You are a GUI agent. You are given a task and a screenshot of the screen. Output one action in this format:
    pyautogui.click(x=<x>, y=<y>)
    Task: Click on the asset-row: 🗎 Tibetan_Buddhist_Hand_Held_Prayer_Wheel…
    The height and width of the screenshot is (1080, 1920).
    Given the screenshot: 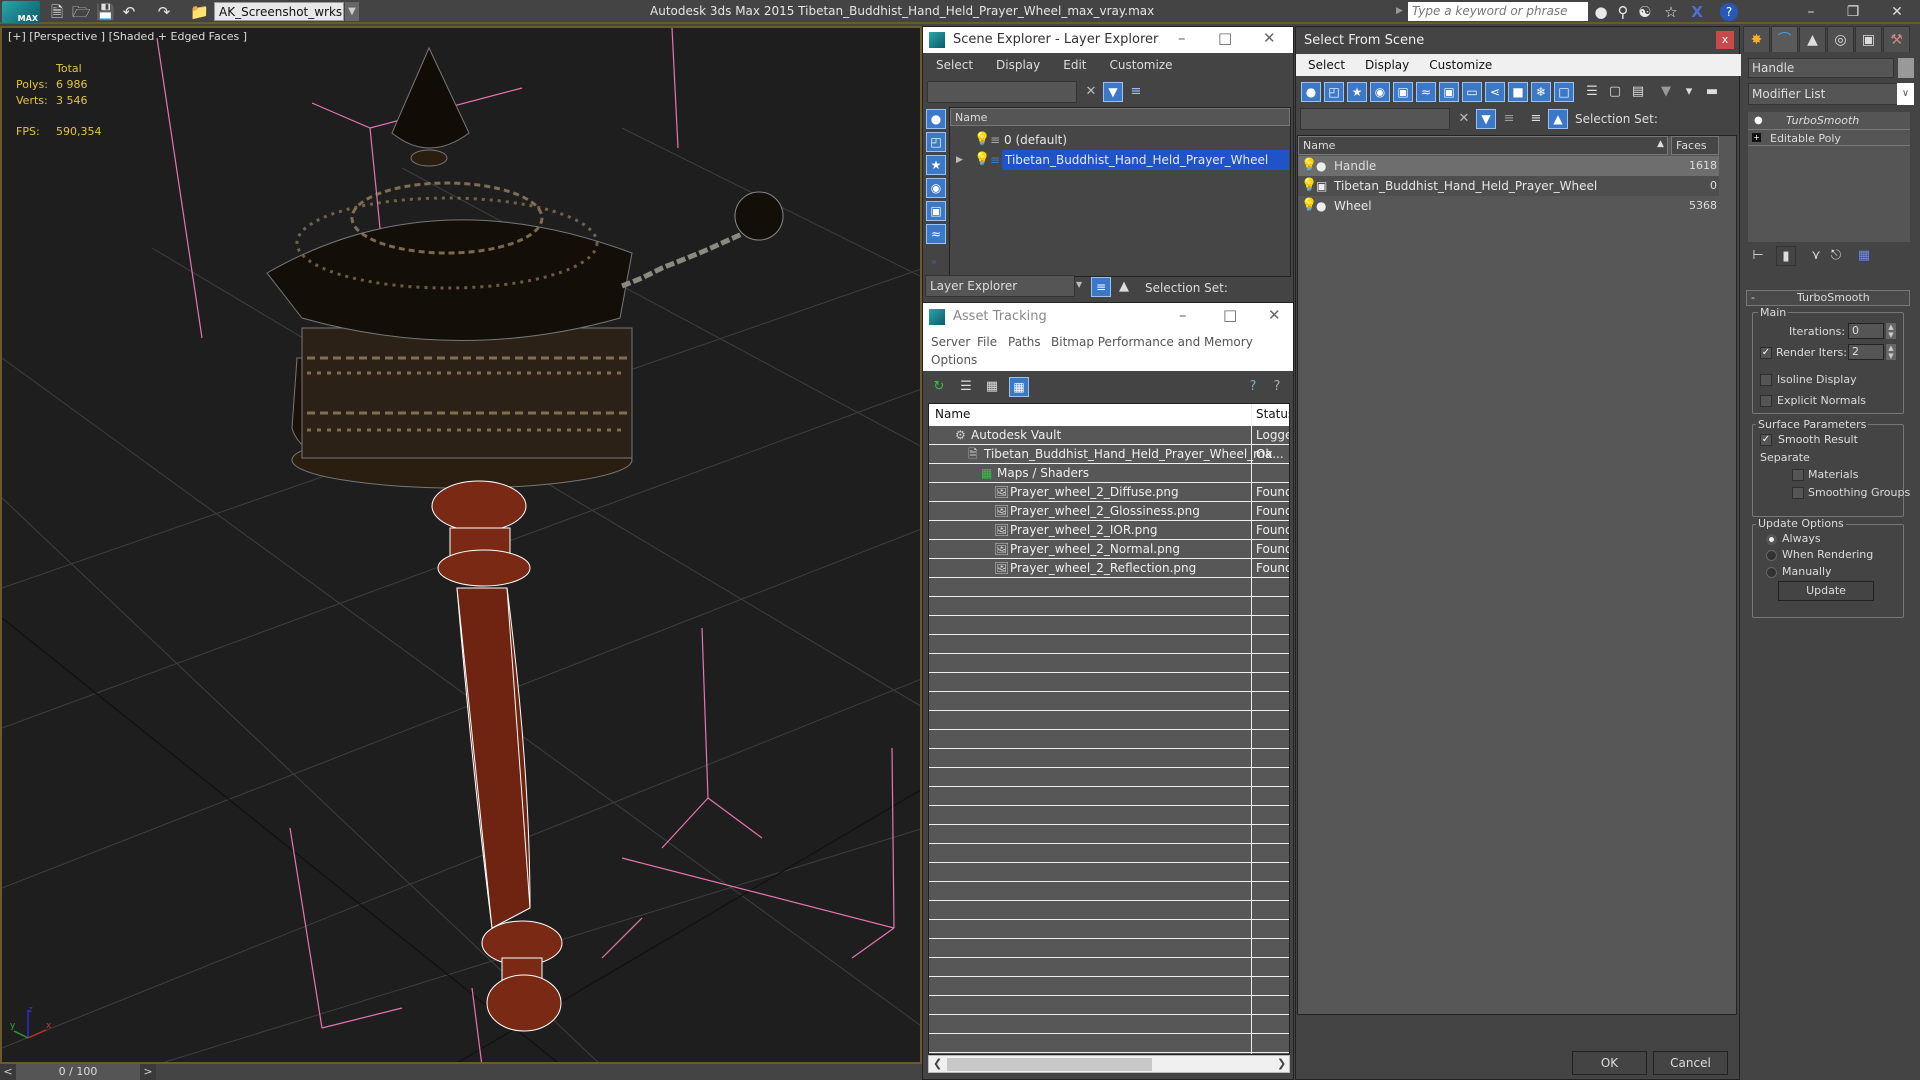 What is the action you would take?
    pyautogui.click(x=1109, y=454)
    